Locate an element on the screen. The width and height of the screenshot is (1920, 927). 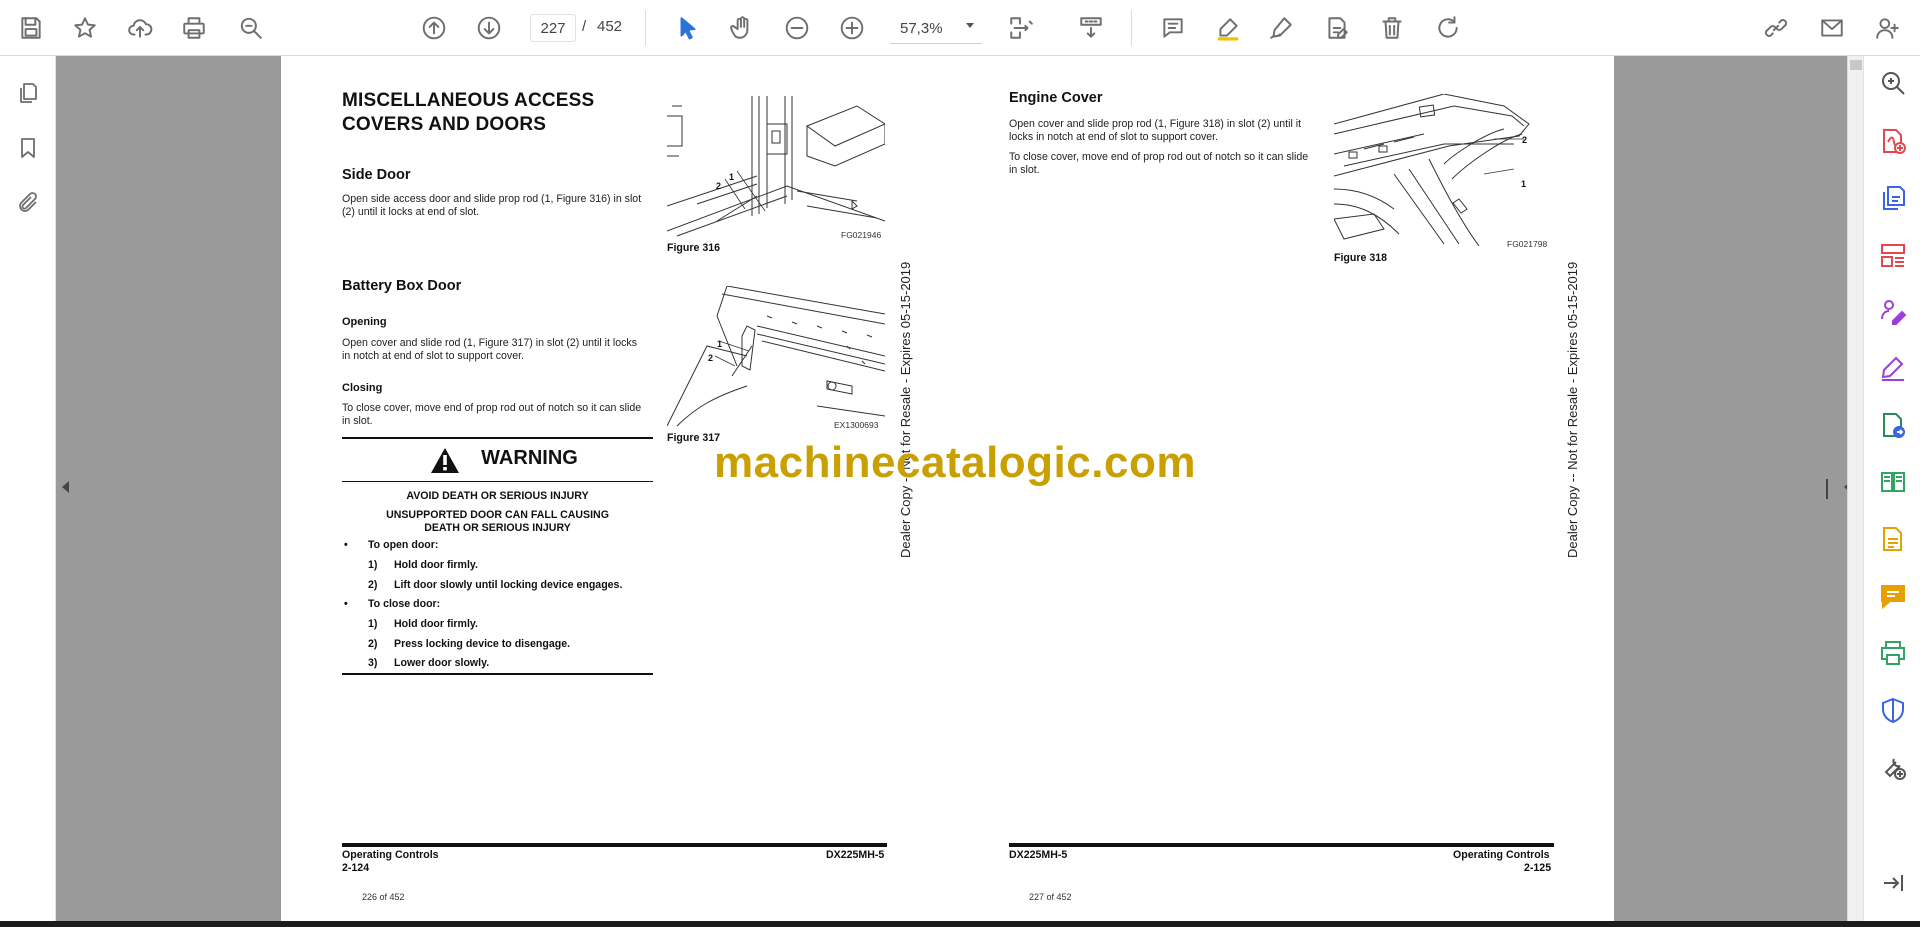
scrollbar-thumb is located at coordinates (1856, 65).